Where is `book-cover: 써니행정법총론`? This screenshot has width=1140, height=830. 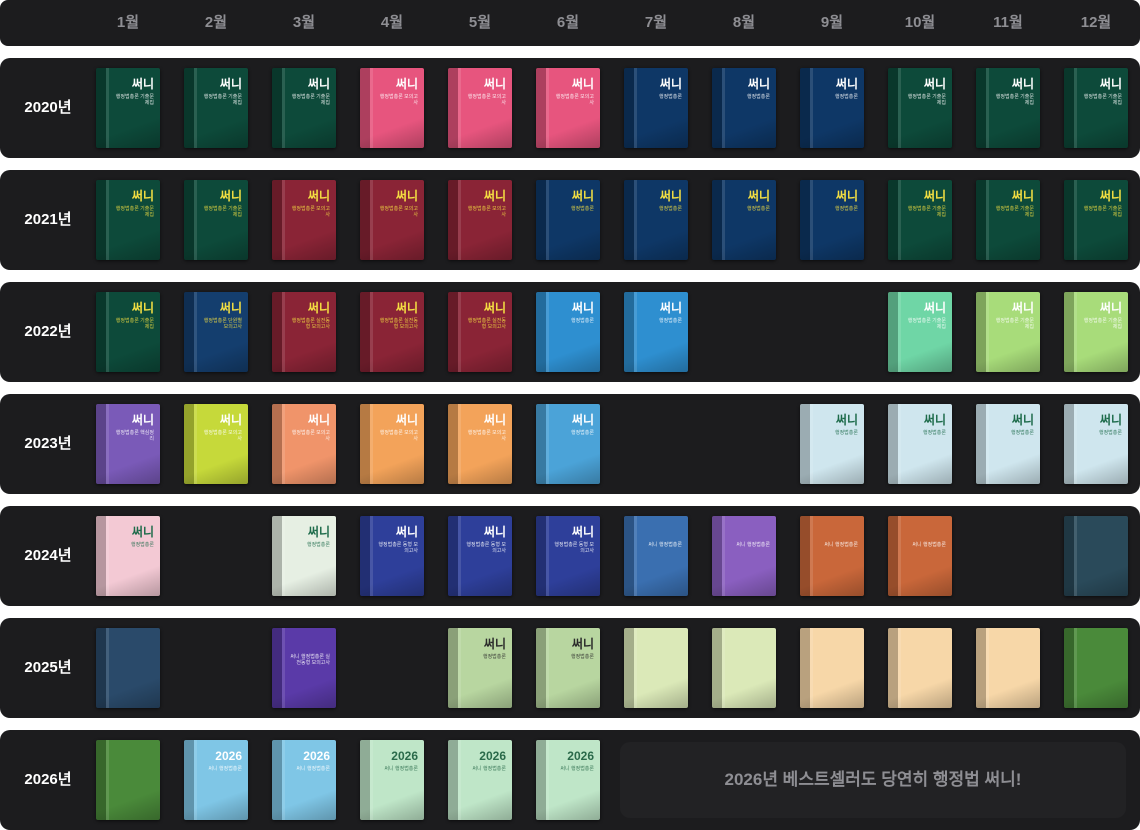
book-cover: 써니행정법총론 is located at coordinates (568, 220).